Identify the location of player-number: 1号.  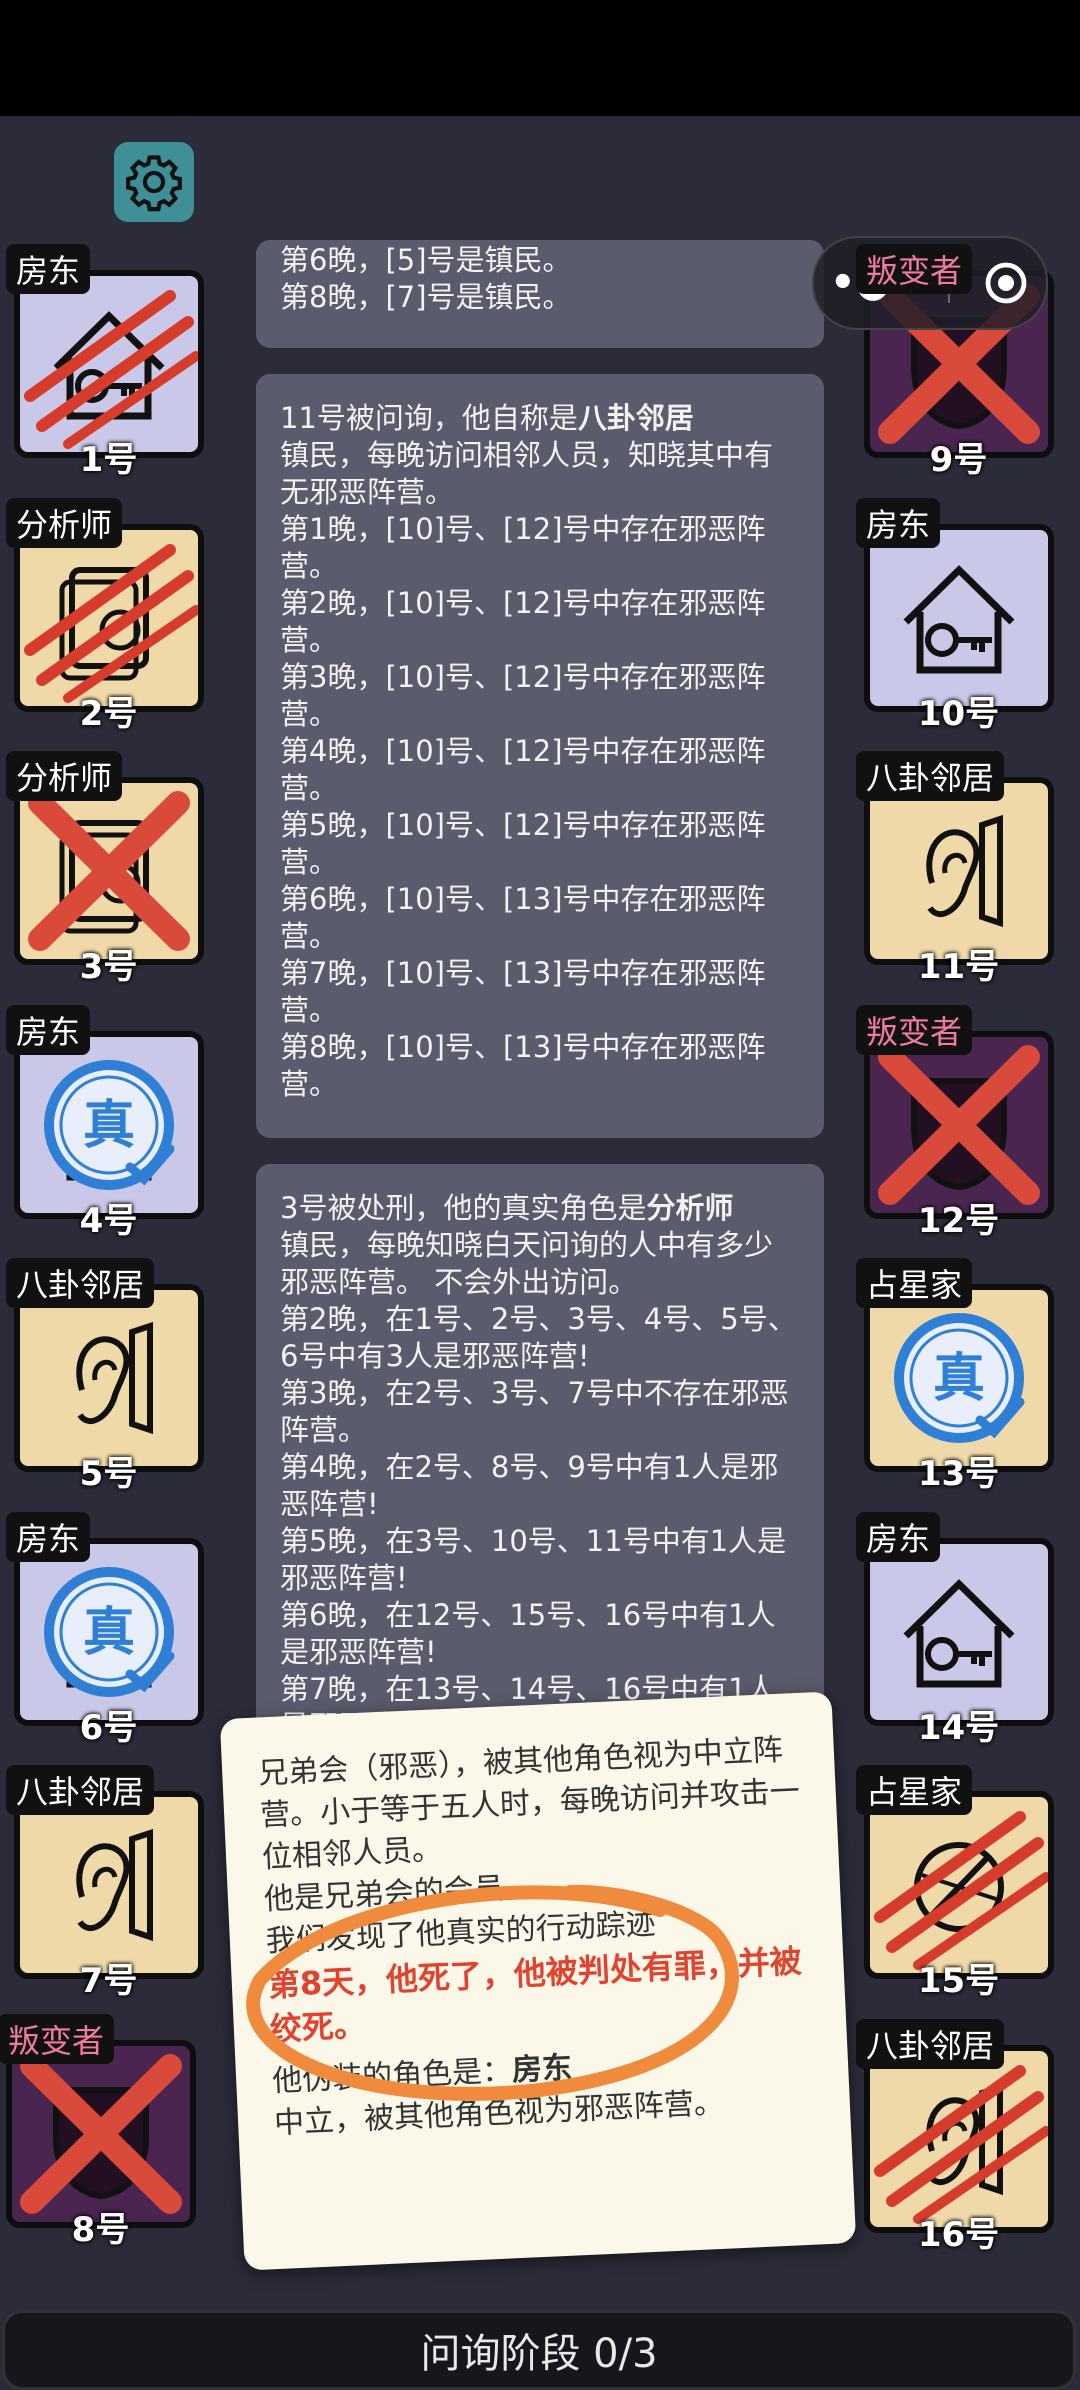
(108, 460).